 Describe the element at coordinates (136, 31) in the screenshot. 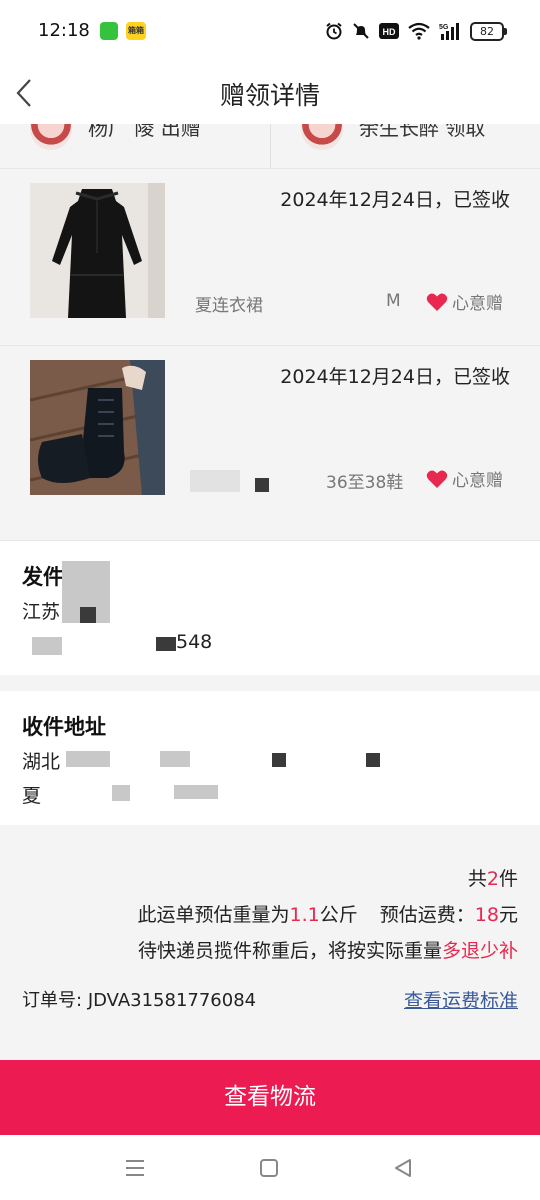

I see `app-badge-icon: 箱箱` at that location.